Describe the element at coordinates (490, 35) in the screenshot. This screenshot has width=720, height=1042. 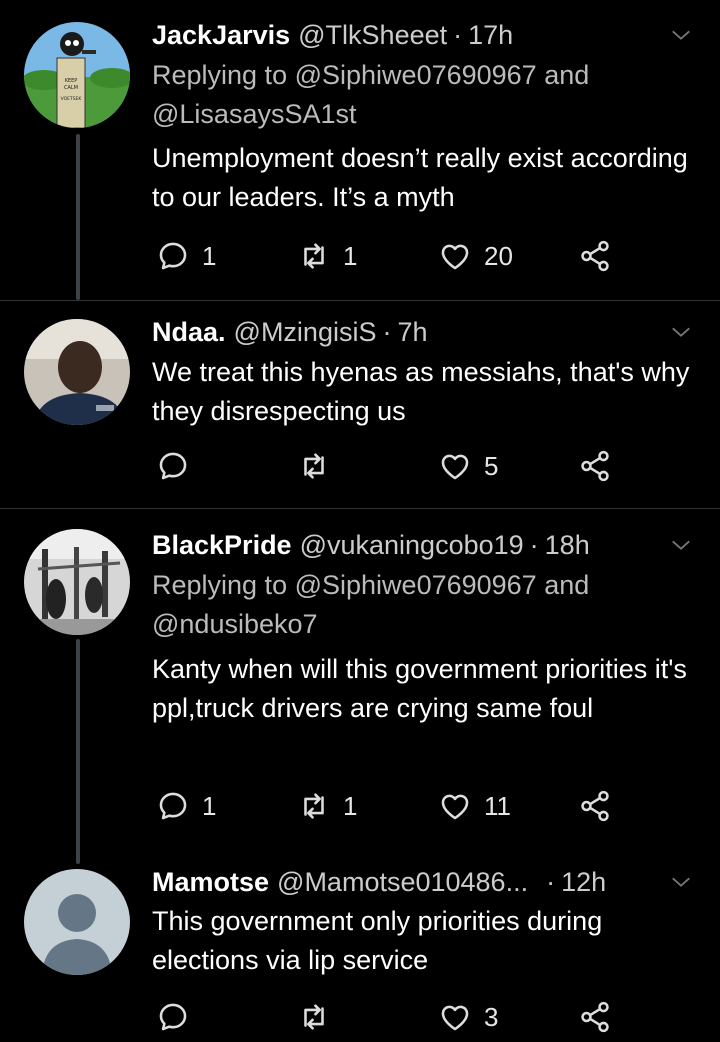
I see `timestamp: 17h` at that location.